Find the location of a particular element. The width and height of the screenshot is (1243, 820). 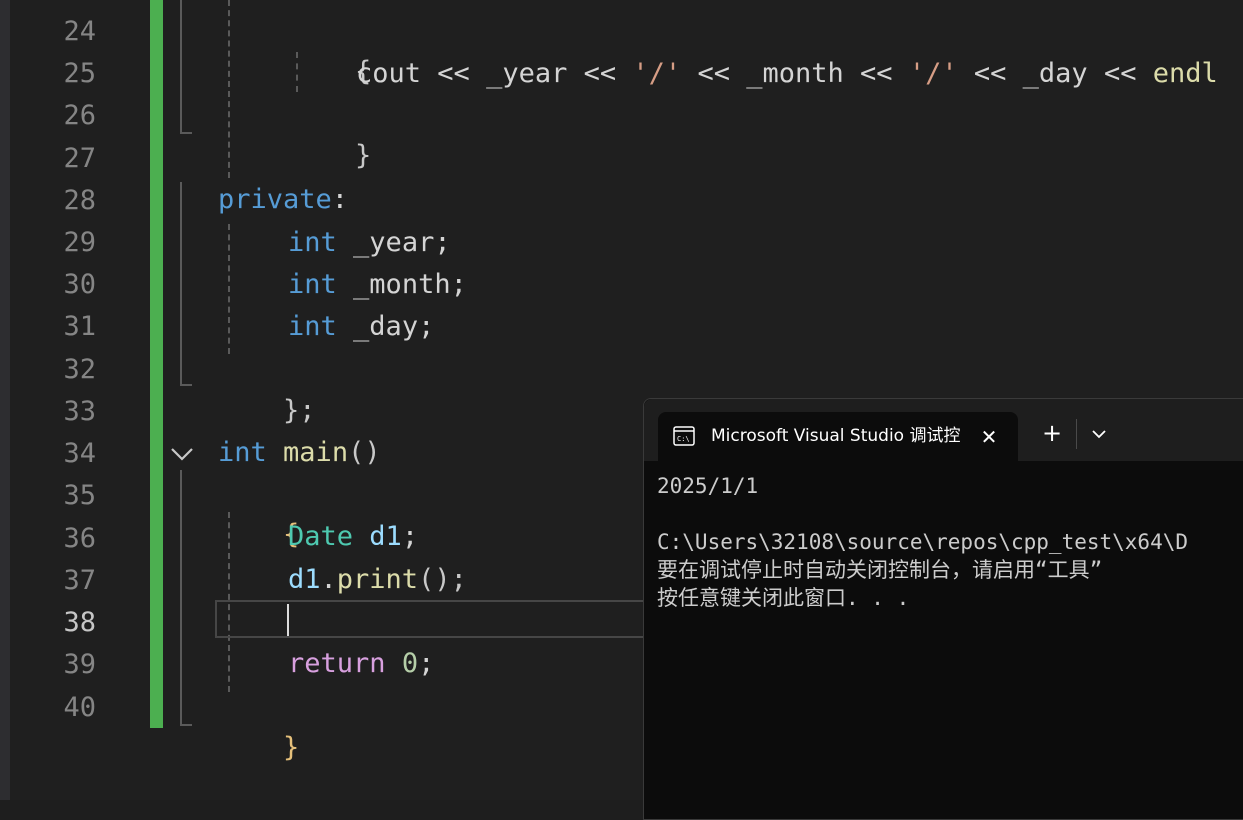

code-line-37: d1.print(); is located at coordinates (377, 580).